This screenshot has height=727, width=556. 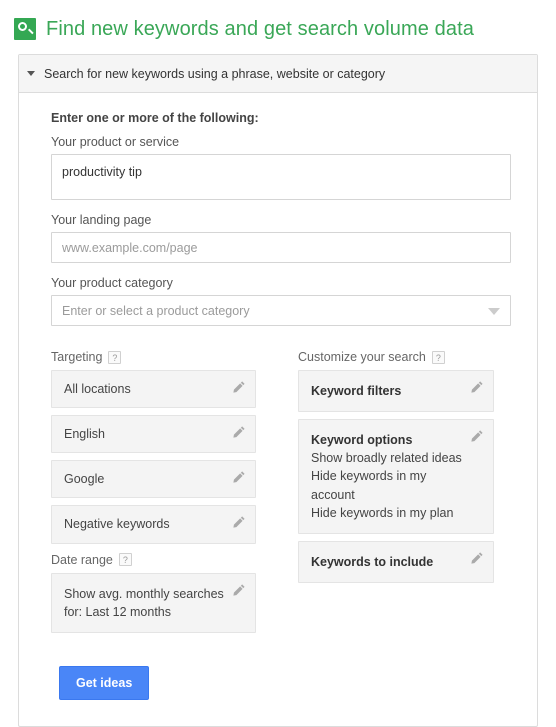 What do you see at coordinates (362, 440) in the screenshot?
I see `keyword-options-title: Keyword options` at bounding box center [362, 440].